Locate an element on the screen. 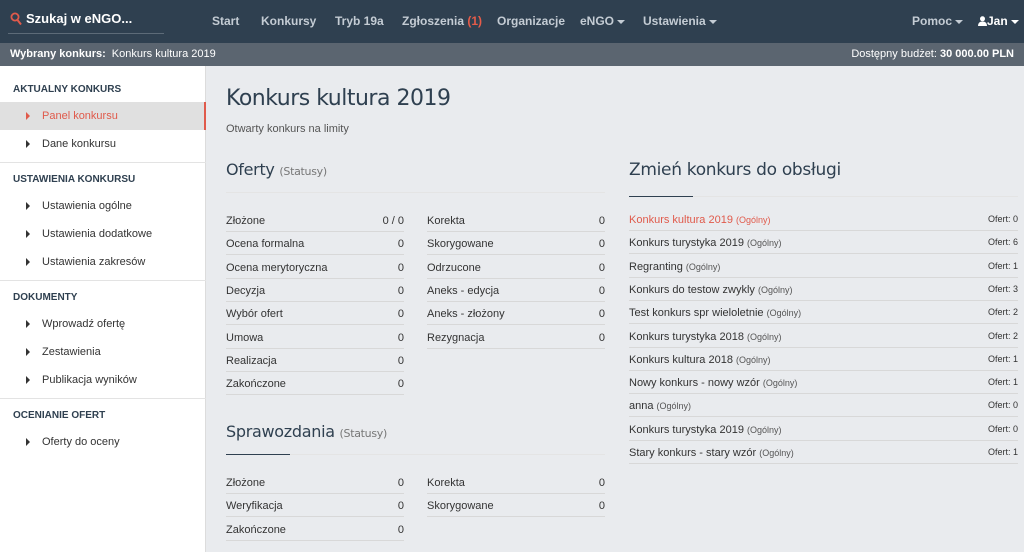 This screenshot has height=552, width=1024. user-name: Jan is located at coordinates (997, 21).